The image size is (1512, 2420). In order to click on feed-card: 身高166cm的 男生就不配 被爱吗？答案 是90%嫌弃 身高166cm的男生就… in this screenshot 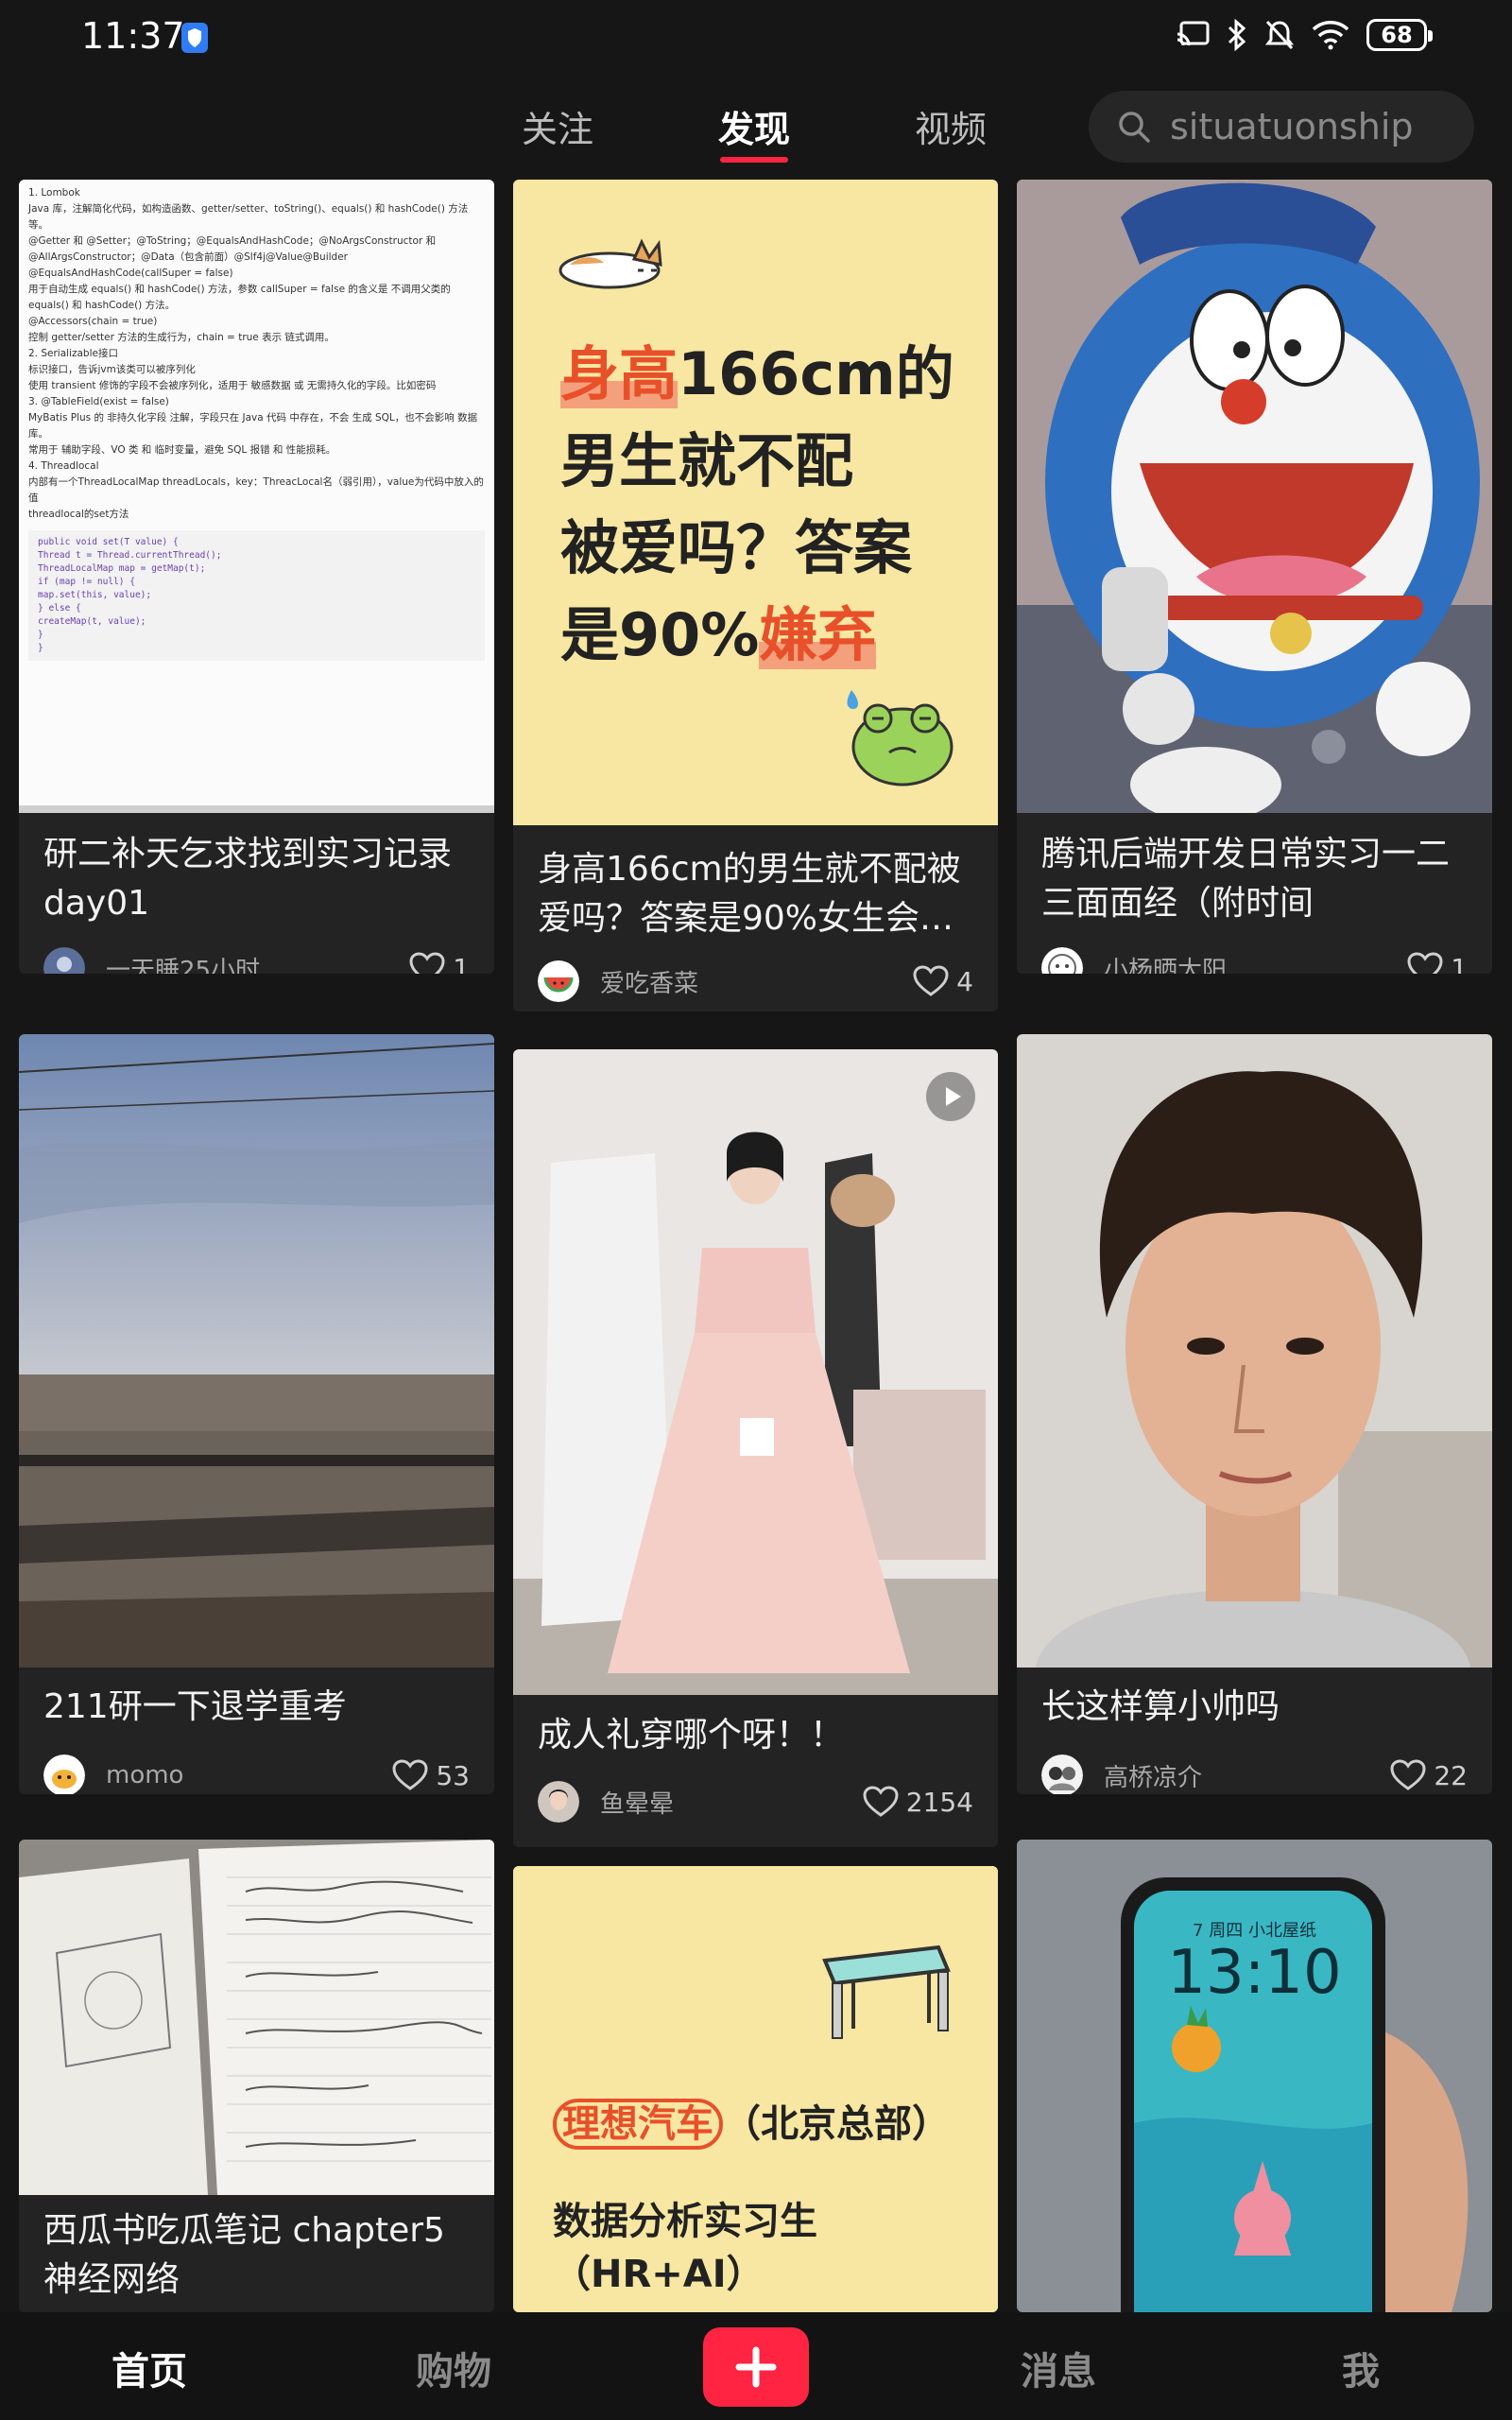, I will do `click(755, 595)`.